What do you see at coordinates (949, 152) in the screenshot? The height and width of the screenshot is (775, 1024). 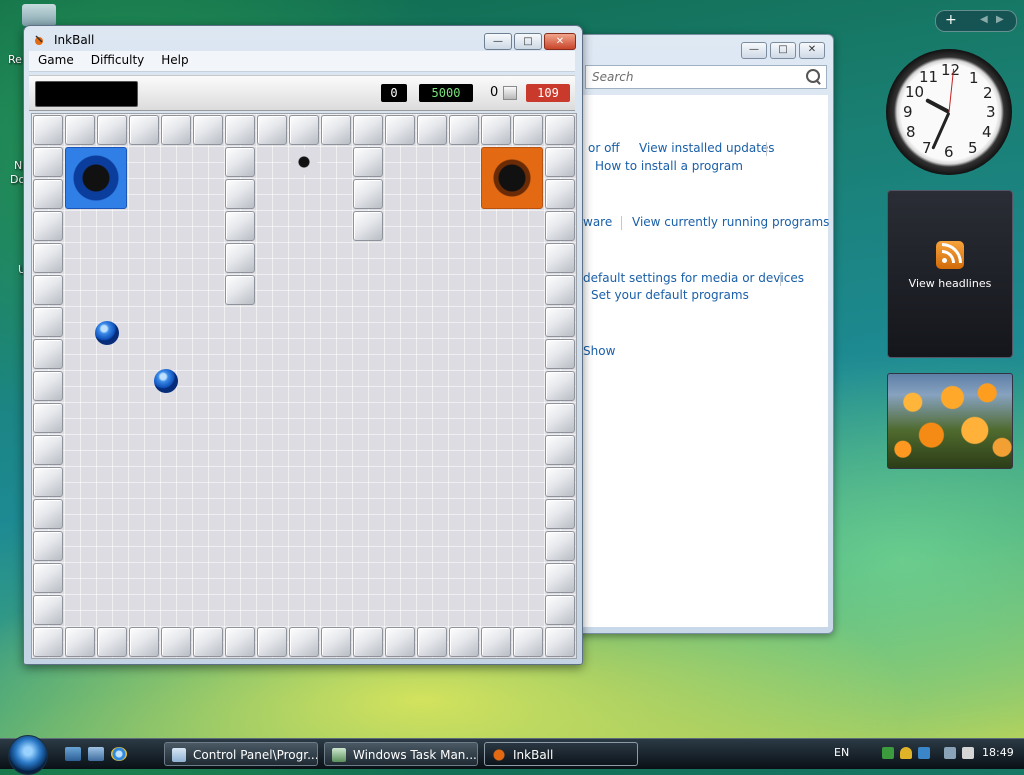 I see `clock-numeral: 6` at bounding box center [949, 152].